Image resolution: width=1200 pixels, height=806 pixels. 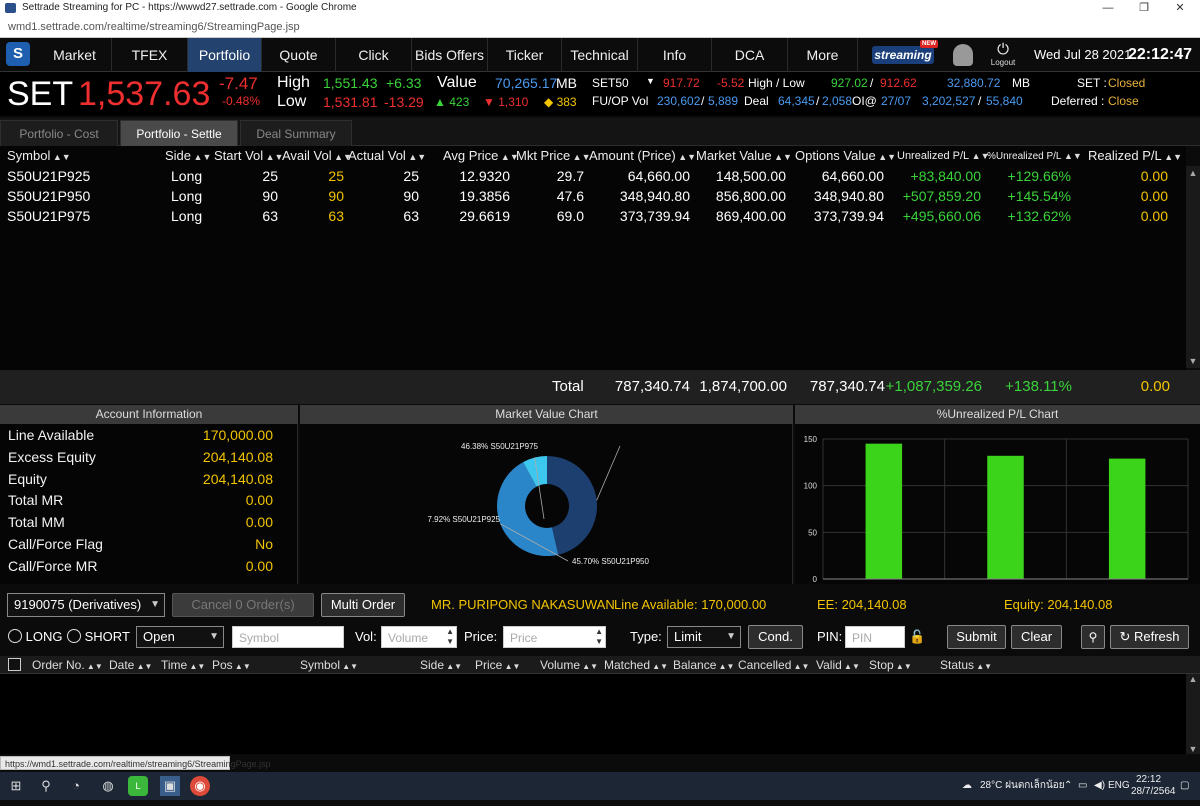 What do you see at coordinates (76, 786) in the screenshot?
I see `cortana-icon: ◔` at bounding box center [76, 786].